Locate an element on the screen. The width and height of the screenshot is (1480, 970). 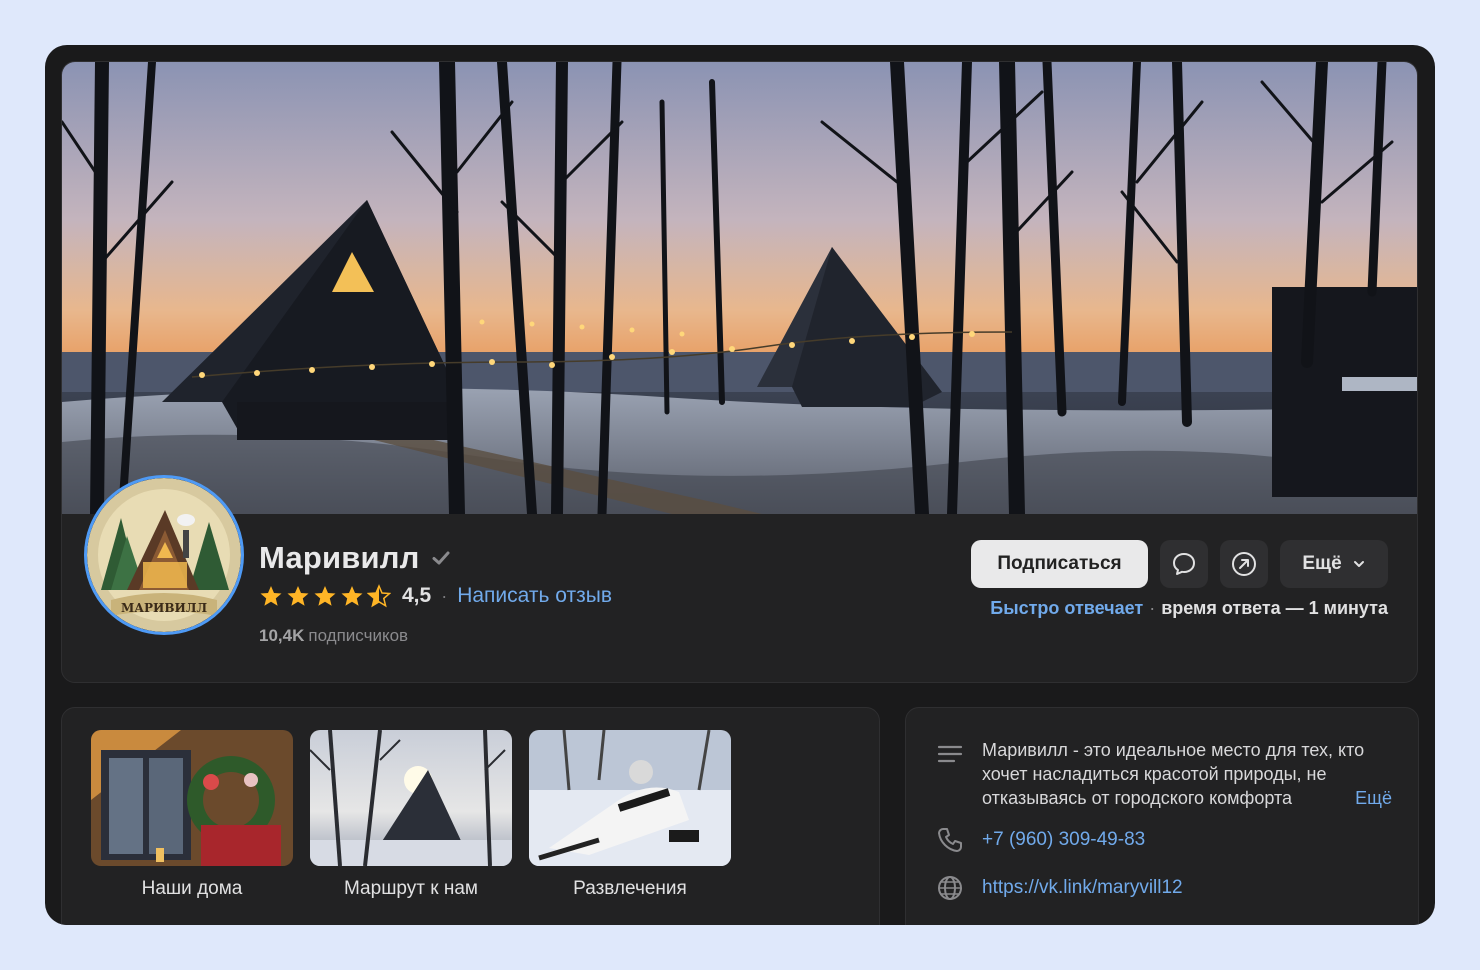
share-button is located at coordinates (1244, 564).